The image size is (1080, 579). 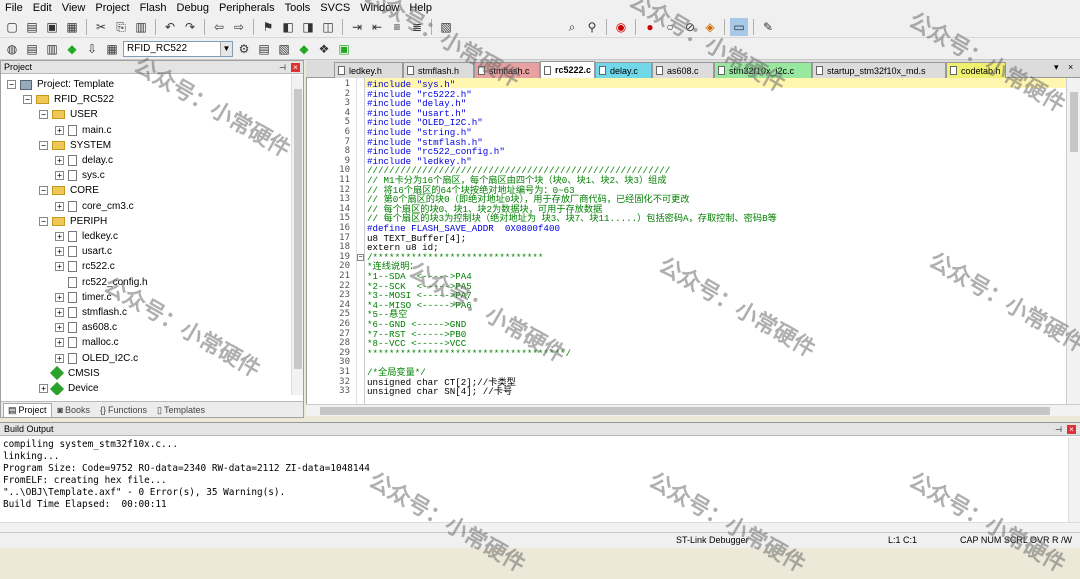 What do you see at coordinates (335, 8) in the screenshot?
I see `menu-item-svcs: SVCS` at bounding box center [335, 8].